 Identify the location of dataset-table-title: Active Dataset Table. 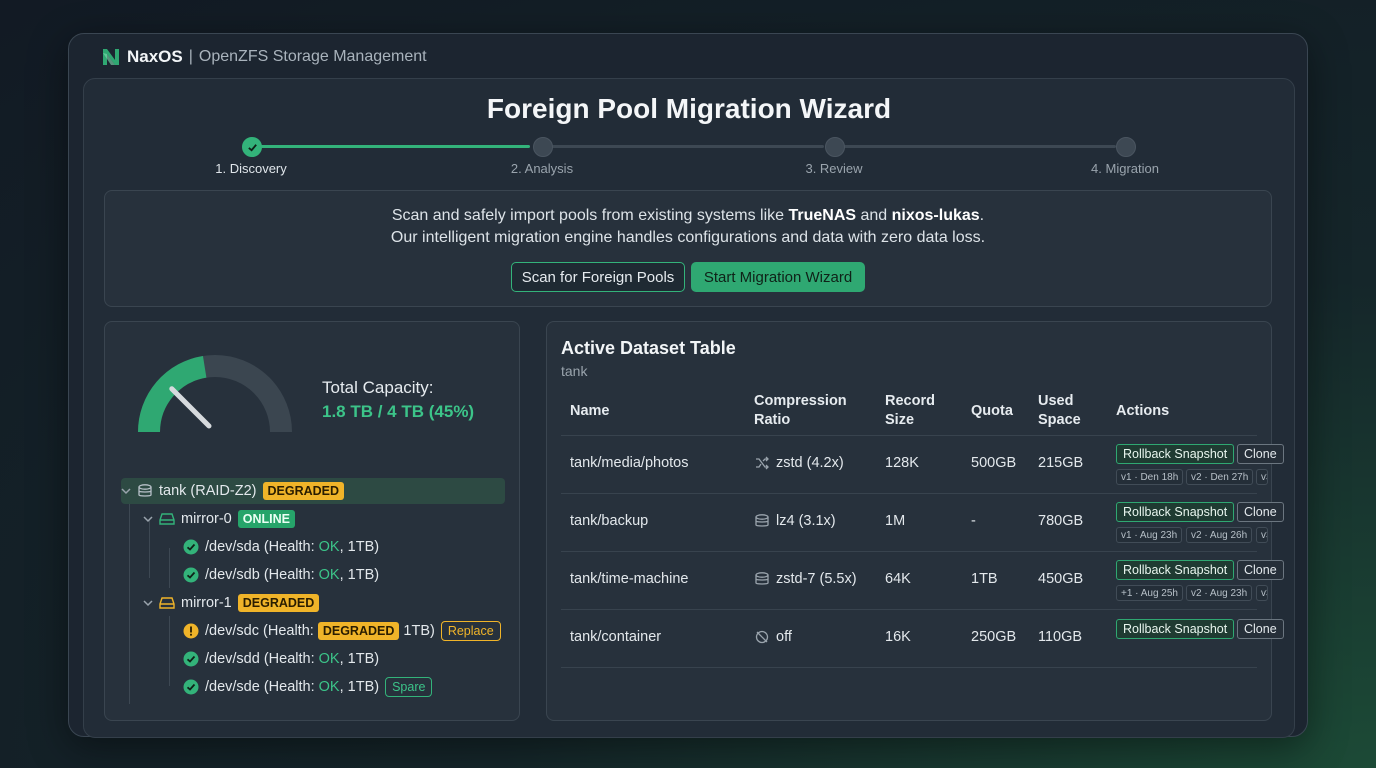
(648, 348).